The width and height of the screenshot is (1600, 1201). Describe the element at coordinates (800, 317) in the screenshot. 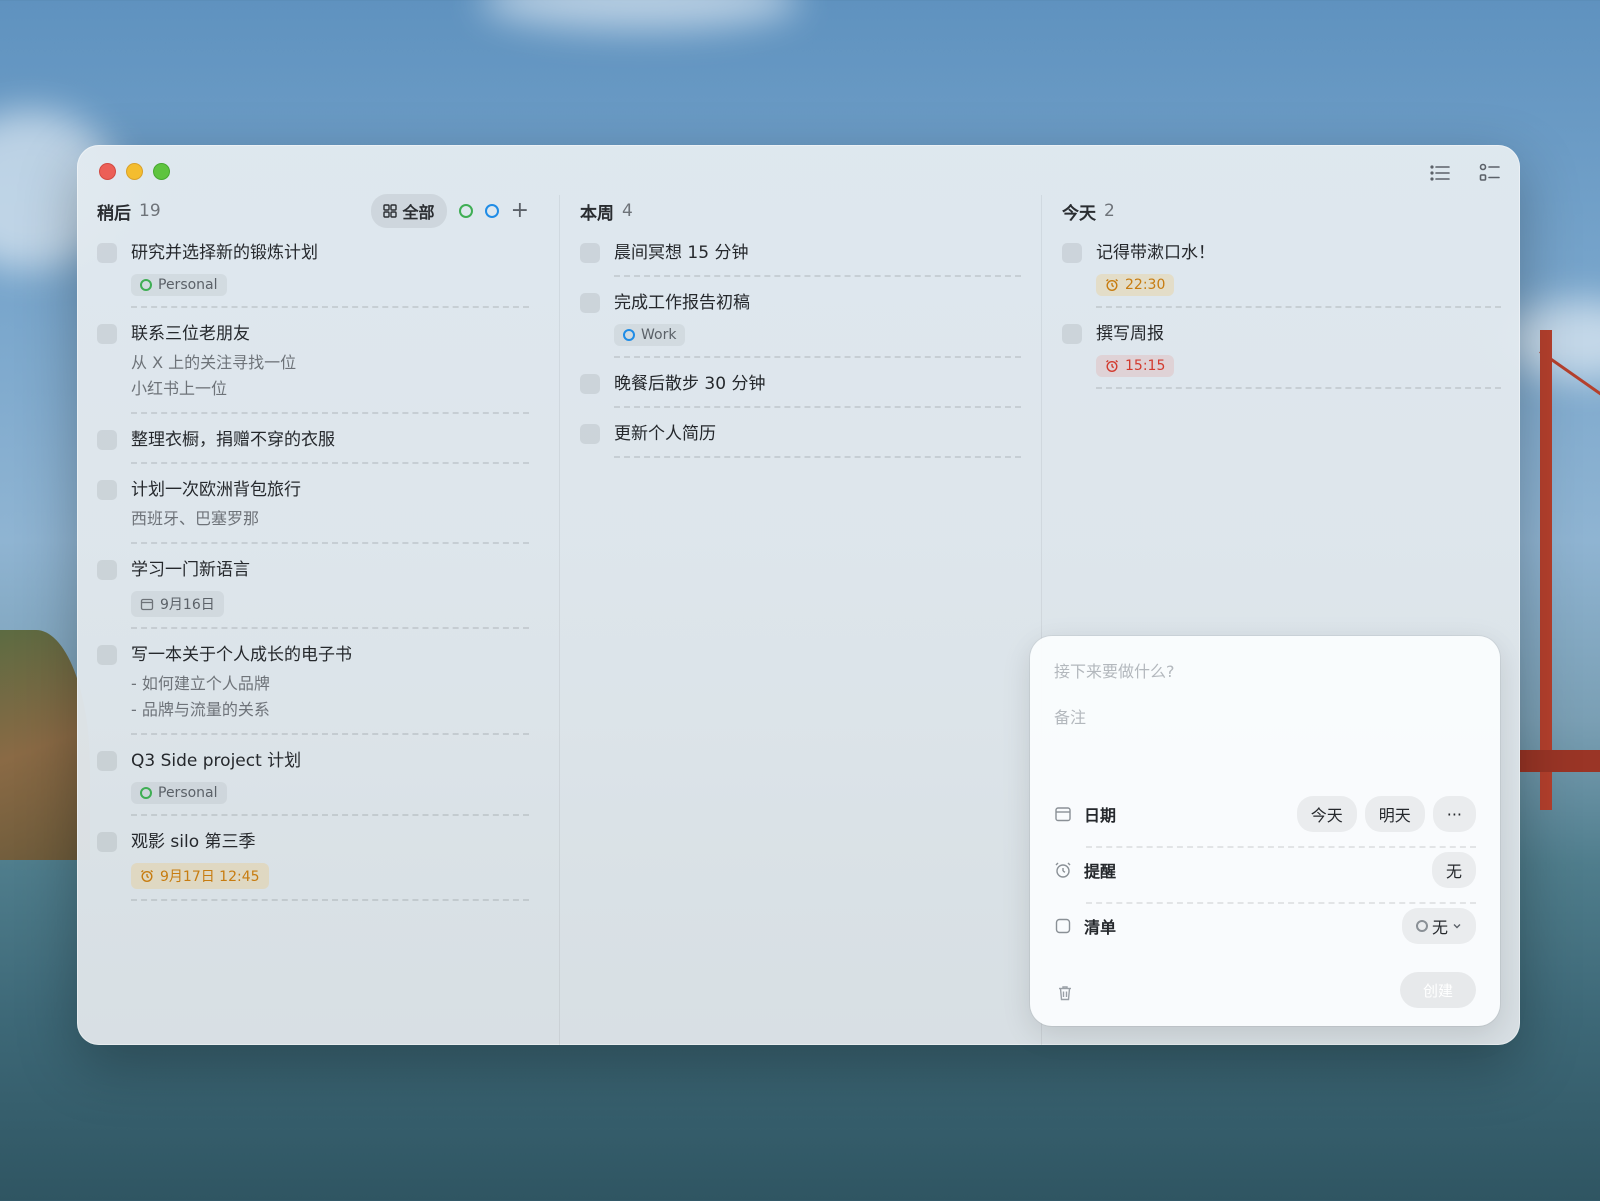

I see `task-item: 完成工作报告初稿 Work` at that location.